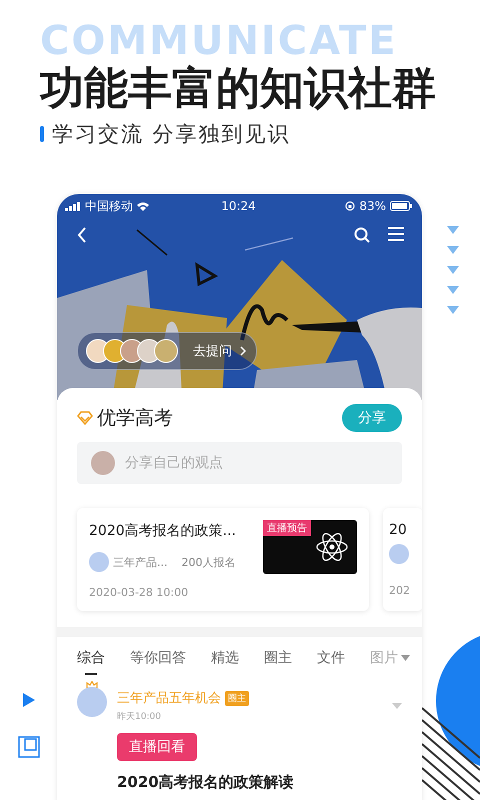 The width and height of the screenshot is (480, 800). Describe the element at coordinates (237, 698) in the screenshot. I see `role-badge: 圈主` at that location.